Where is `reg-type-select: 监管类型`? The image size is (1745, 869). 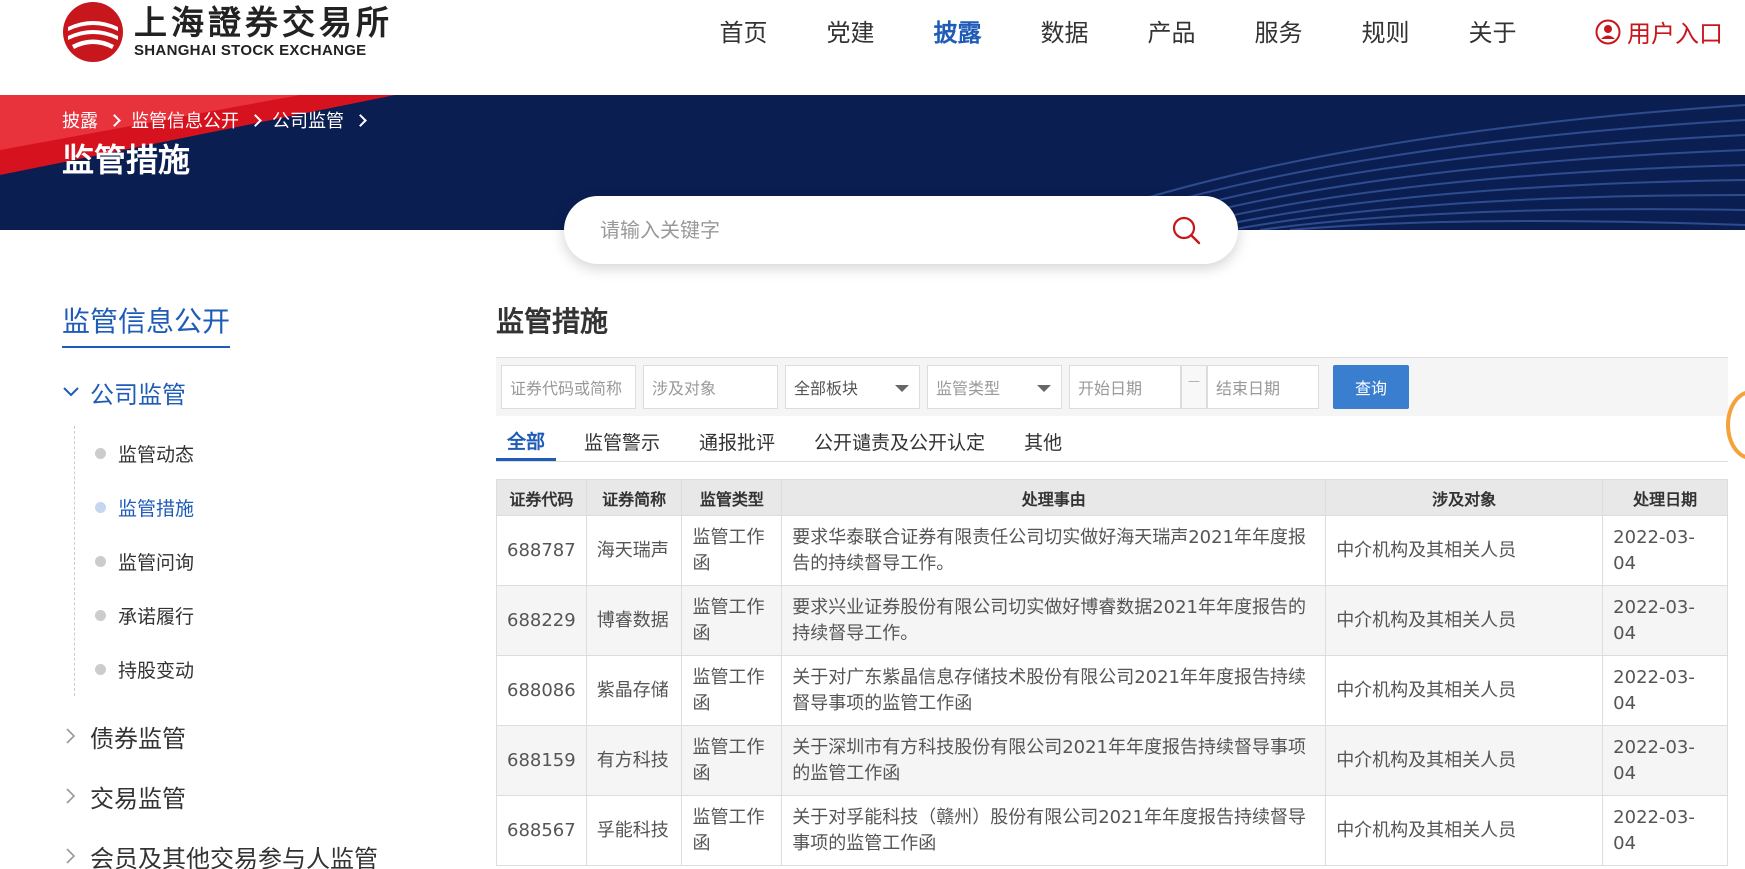
reg-type-select: 监管类型 is located at coordinates (994, 387).